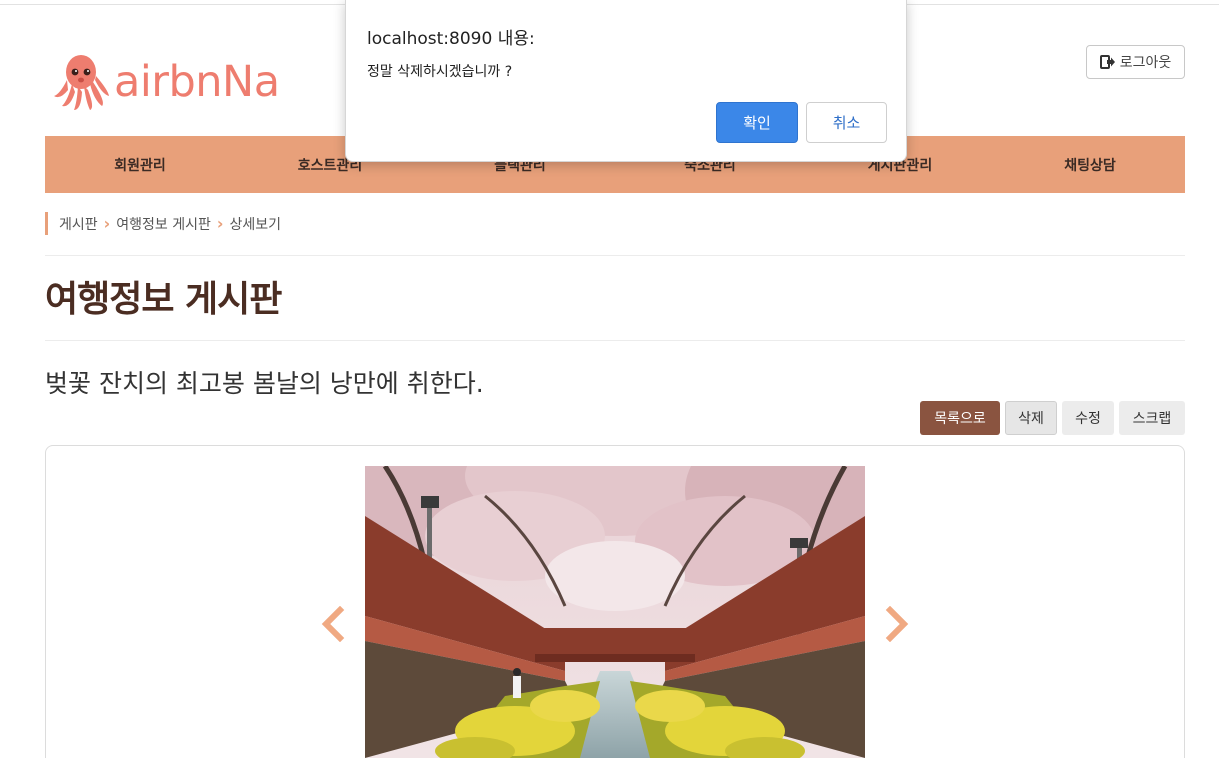  What do you see at coordinates (1031, 418) in the screenshot?
I see `delete-button: 삭제` at bounding box center [1031, 418].